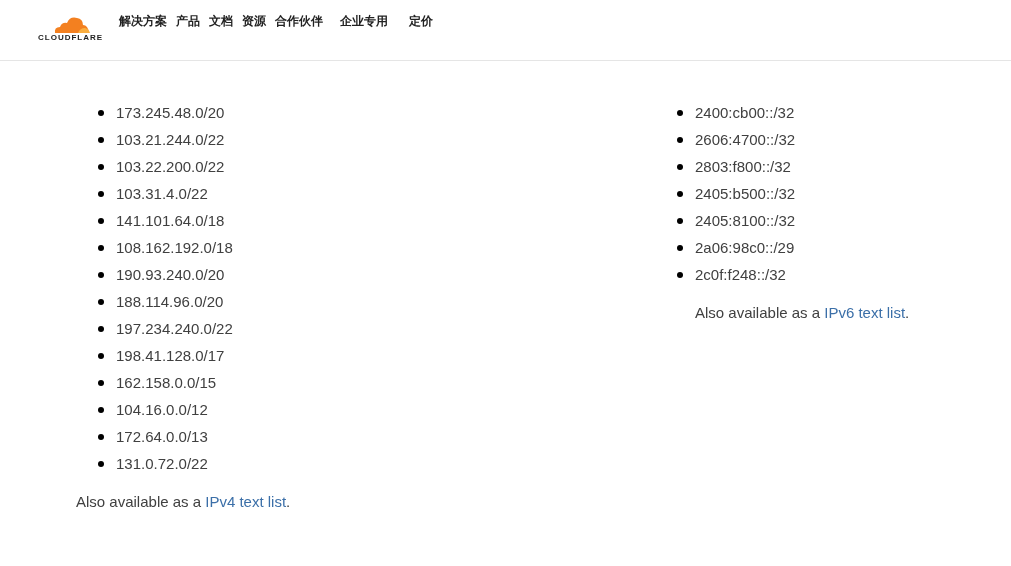  Describe the element at coordinates (162, 409) in the screenshot. I see `ip-range: 104.16.0.0/12` at that location.